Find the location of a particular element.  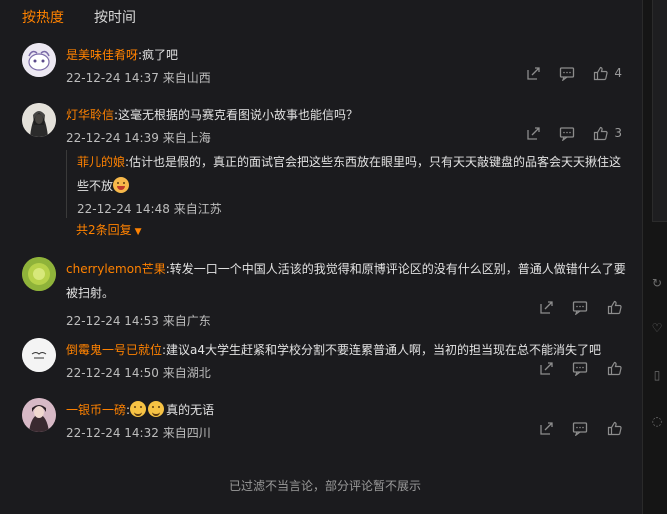

more-replies-label: 共2条回复 is located at coordinates (104, 230).